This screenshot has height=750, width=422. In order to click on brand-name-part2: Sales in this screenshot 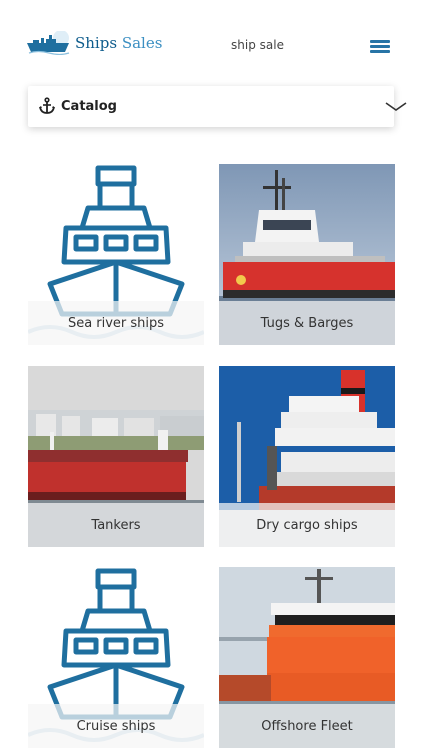, I will do `click(142, 43)`.